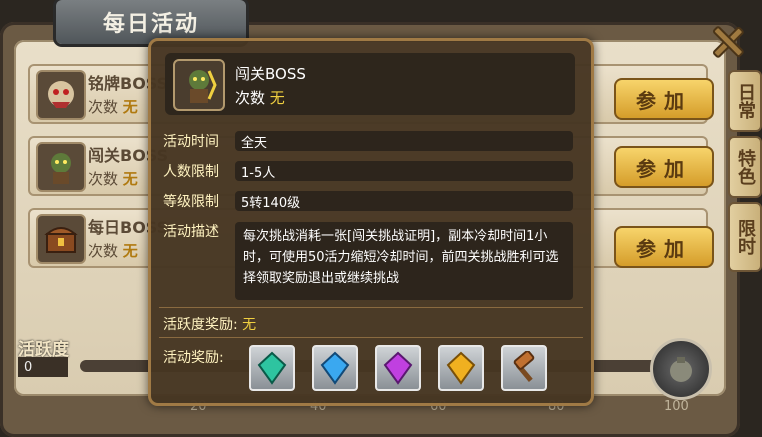 Image resolution: width=762 pixels, height=437 pixels. What do you see at coordinates (193, 358) in the screenshot?
I see `reward-label: 活动奖励:` at bounding box center [193, 358].